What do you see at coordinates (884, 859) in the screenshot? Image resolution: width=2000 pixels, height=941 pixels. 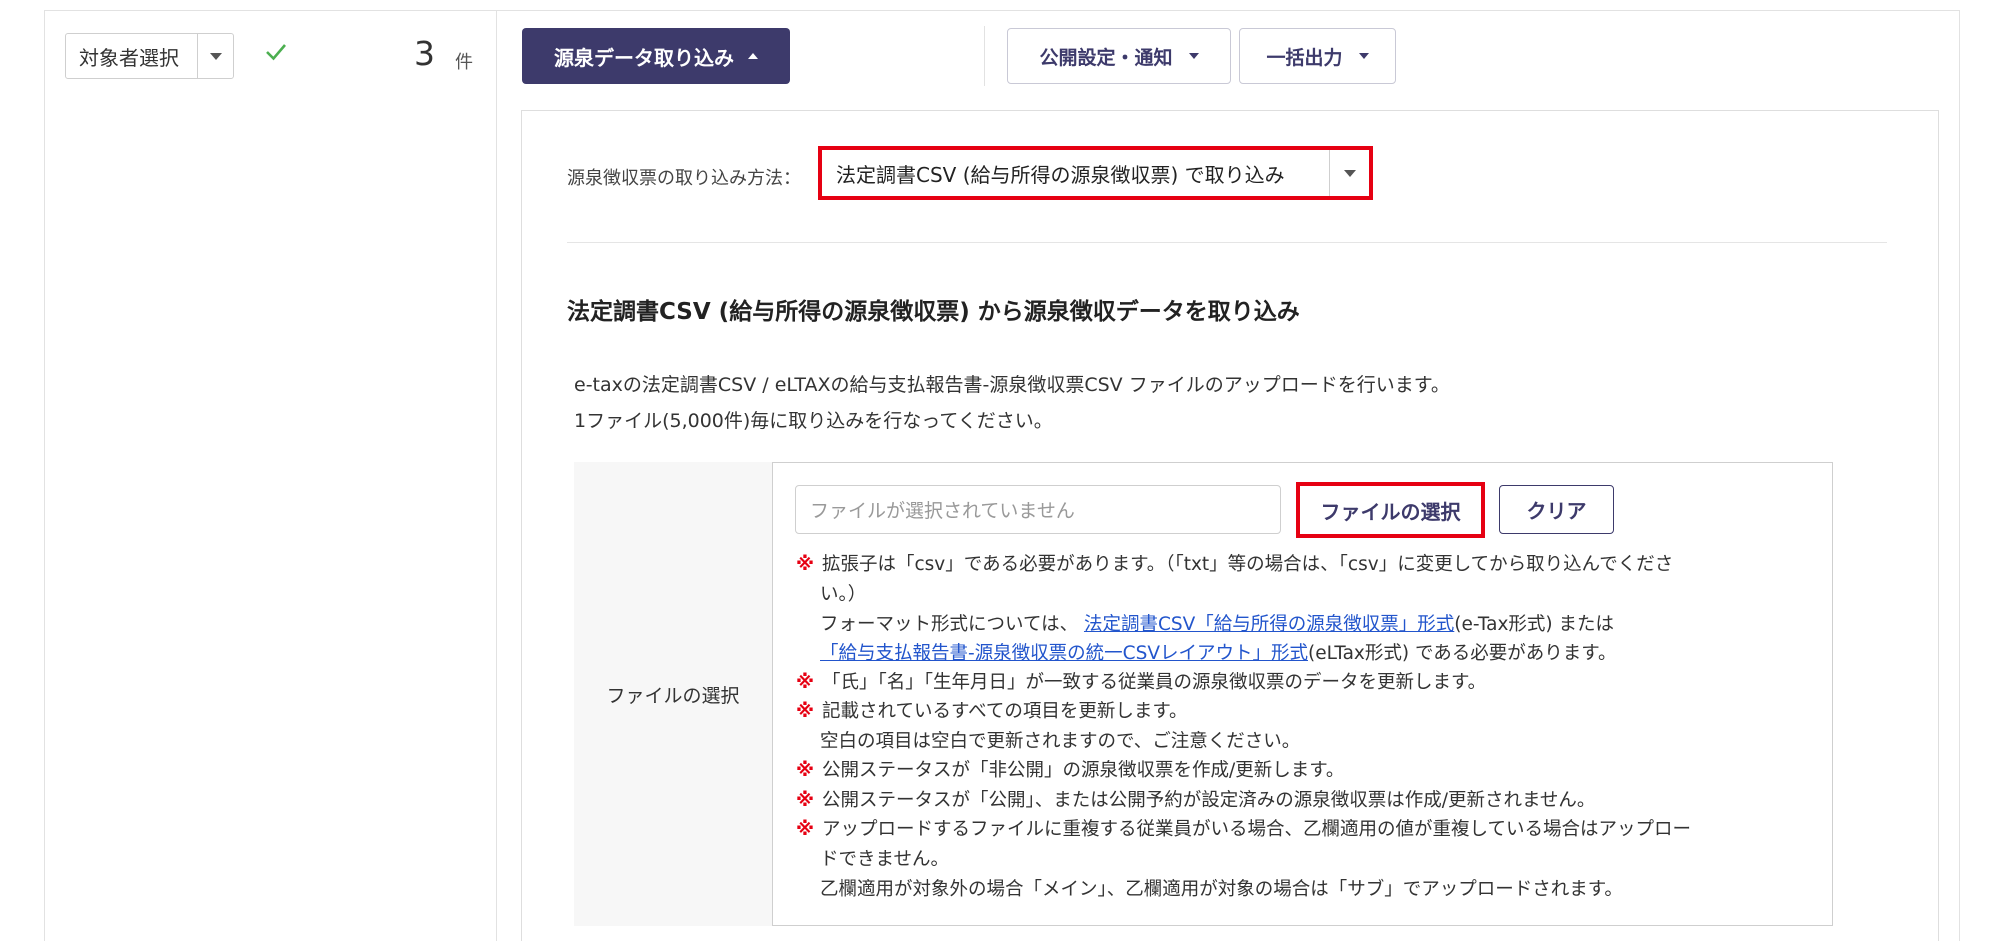 I see `note-duplicate-cont: ドできません。` at bounding box center [884, 859].